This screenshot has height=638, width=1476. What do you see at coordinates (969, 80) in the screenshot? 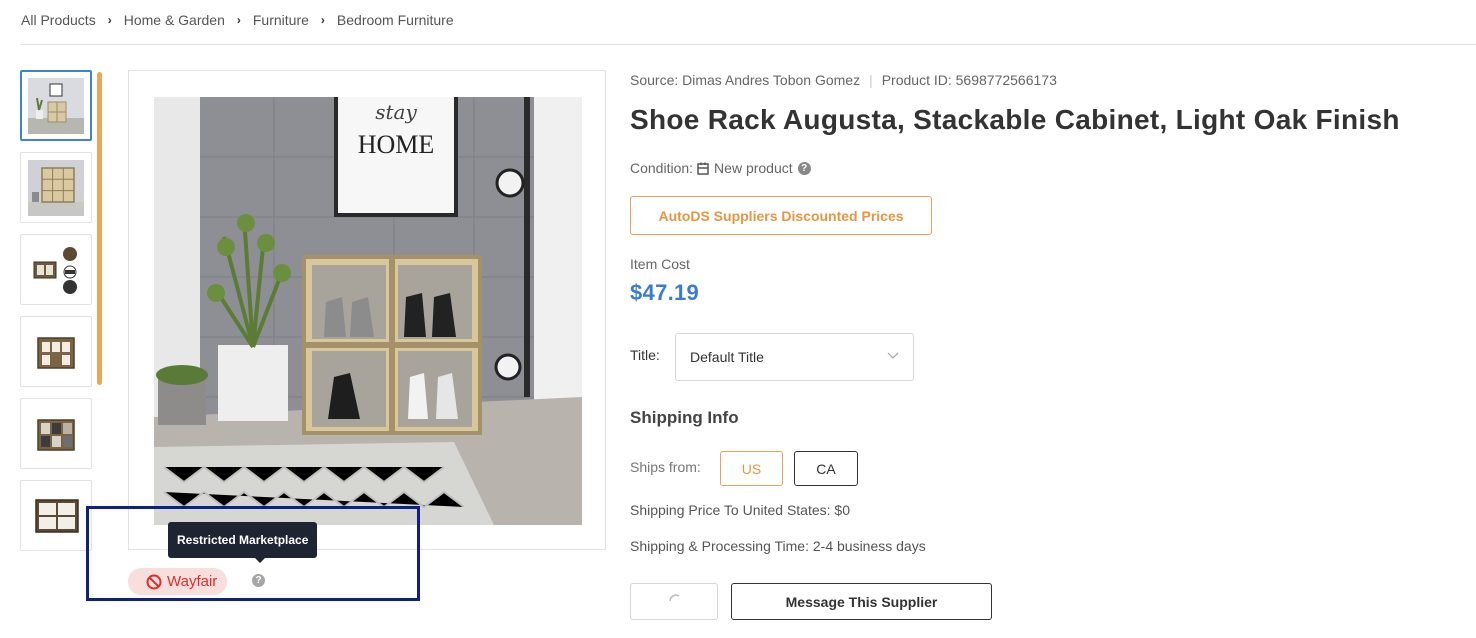
I see `product-id-label: Product ID: 5698772566173` at bounding box center [969, 80].